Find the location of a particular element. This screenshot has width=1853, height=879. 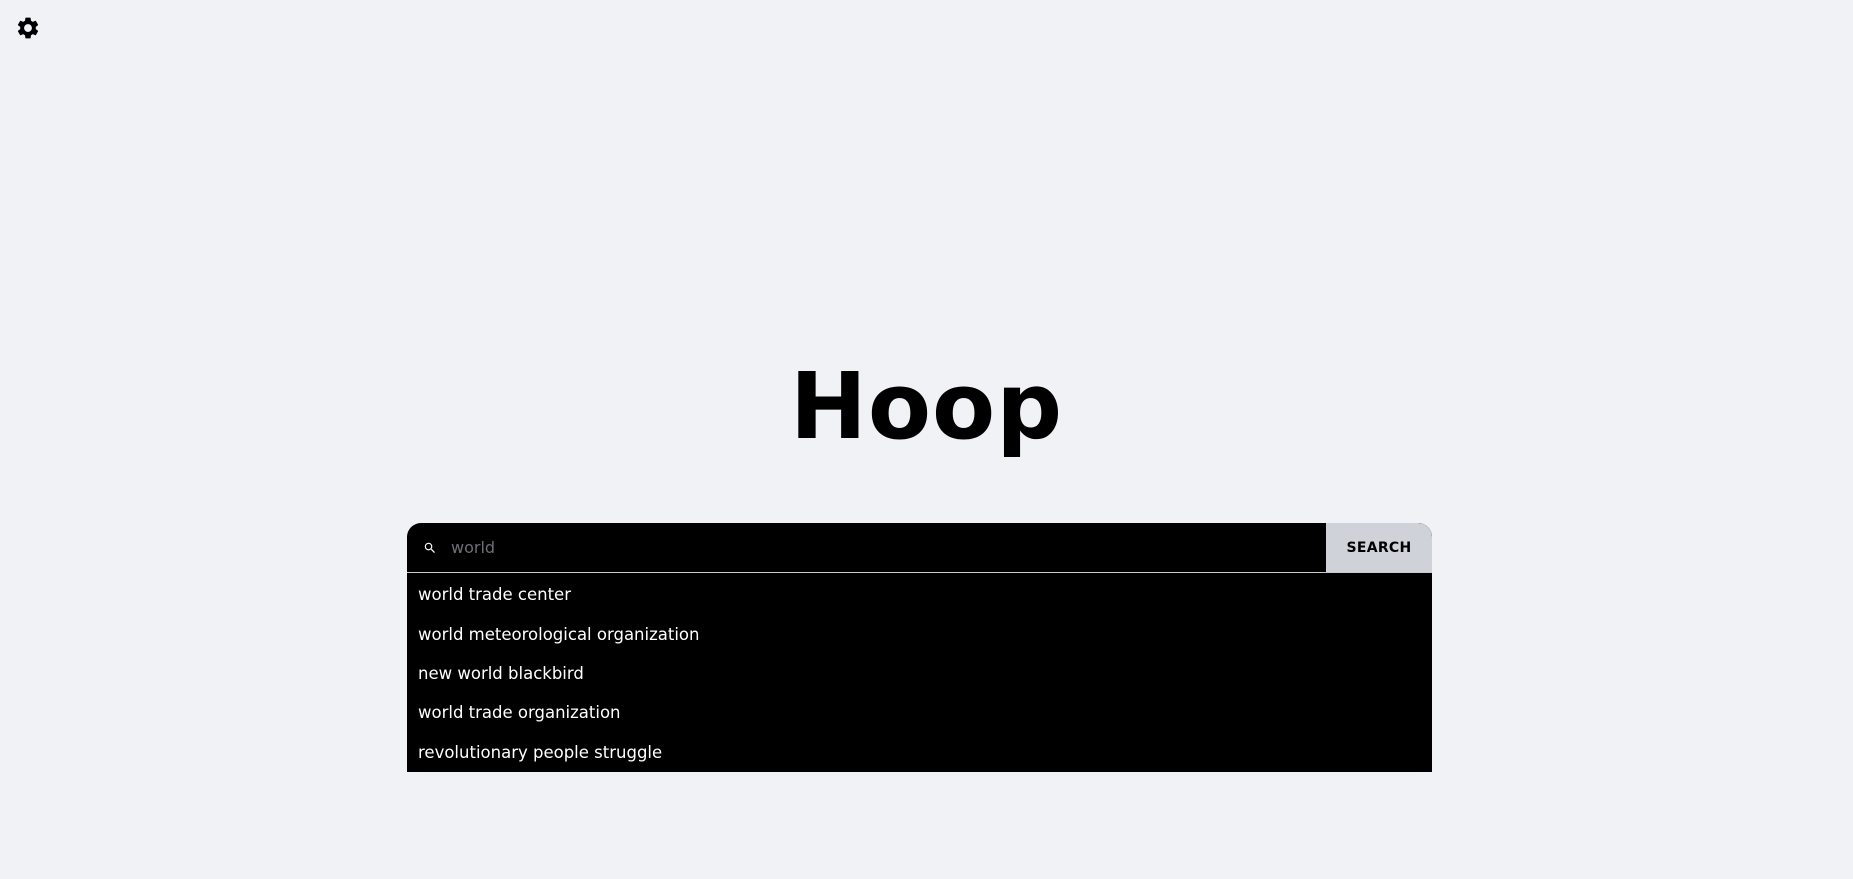

search-bar: SEARCH is located at coordinates (919, 548).